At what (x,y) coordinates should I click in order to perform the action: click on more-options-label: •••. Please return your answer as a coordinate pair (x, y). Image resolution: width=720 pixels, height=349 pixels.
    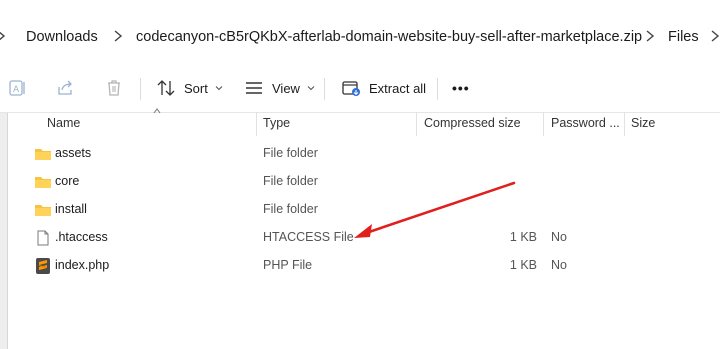
    Looking at the image, I should click on (461, 88).